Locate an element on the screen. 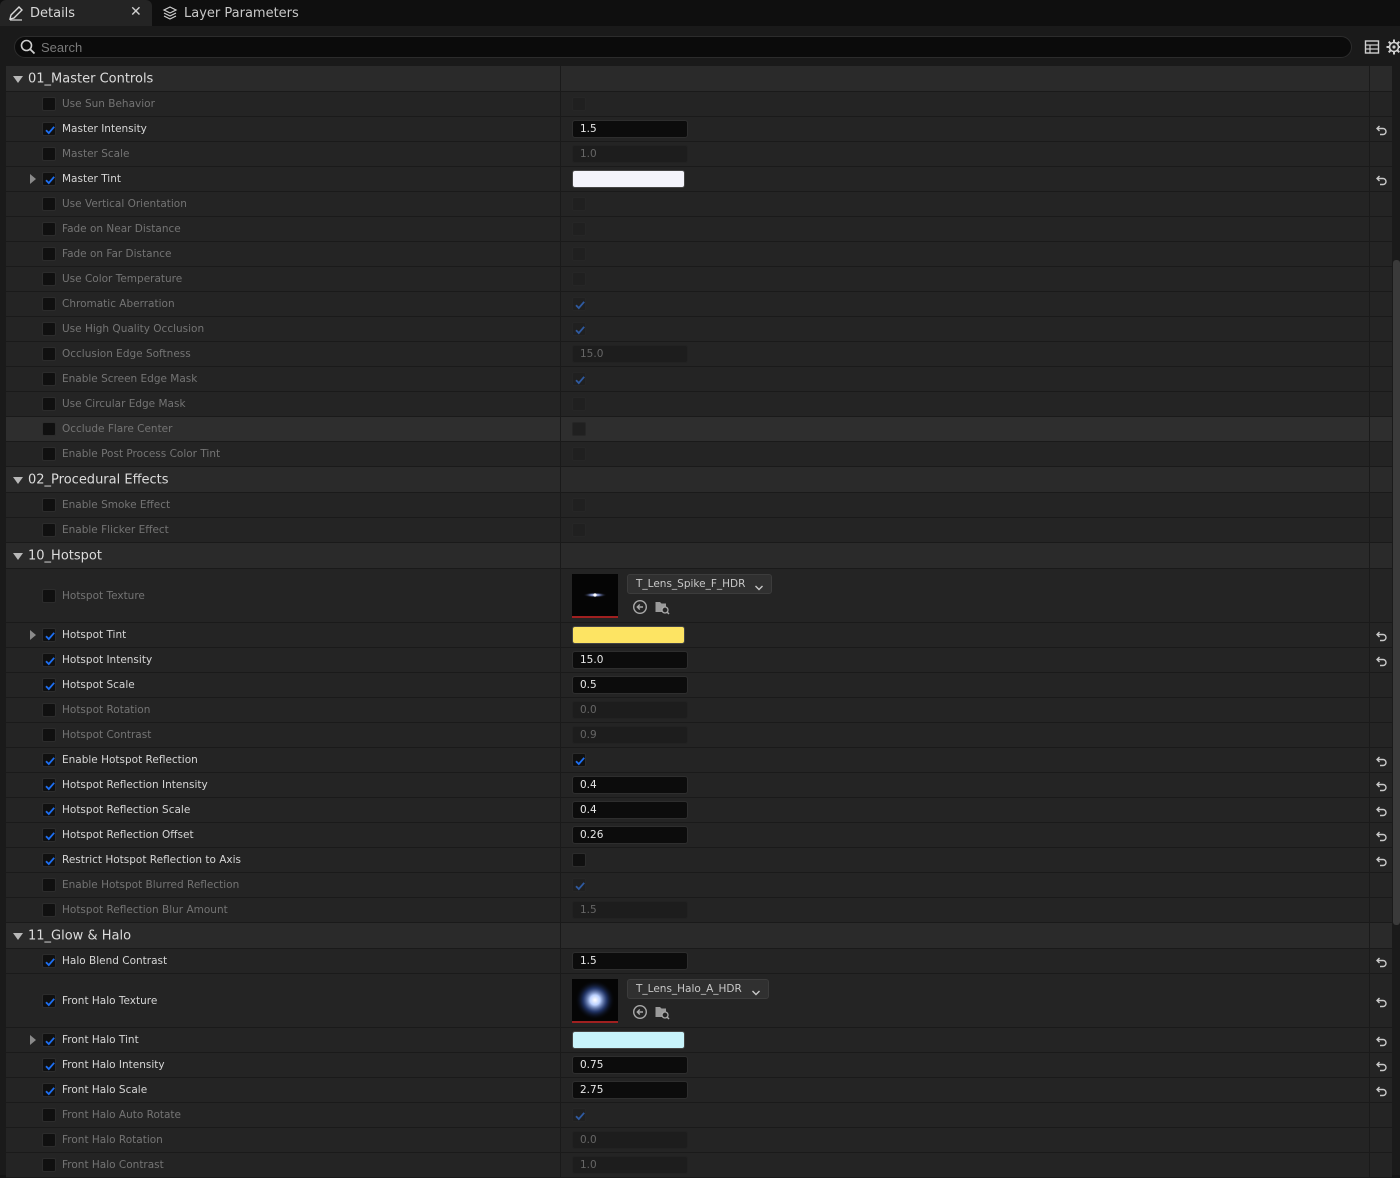 Image resolution: width=1400 pixels, height=1178 pixels. category-header: 11_Glow & Halo is located at coordinates (283, 935).